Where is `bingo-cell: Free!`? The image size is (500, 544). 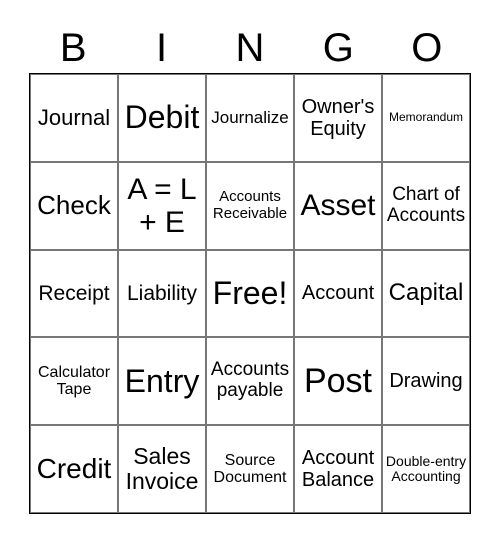
bingo-cell: Free! is located at coordinates (250, 293).